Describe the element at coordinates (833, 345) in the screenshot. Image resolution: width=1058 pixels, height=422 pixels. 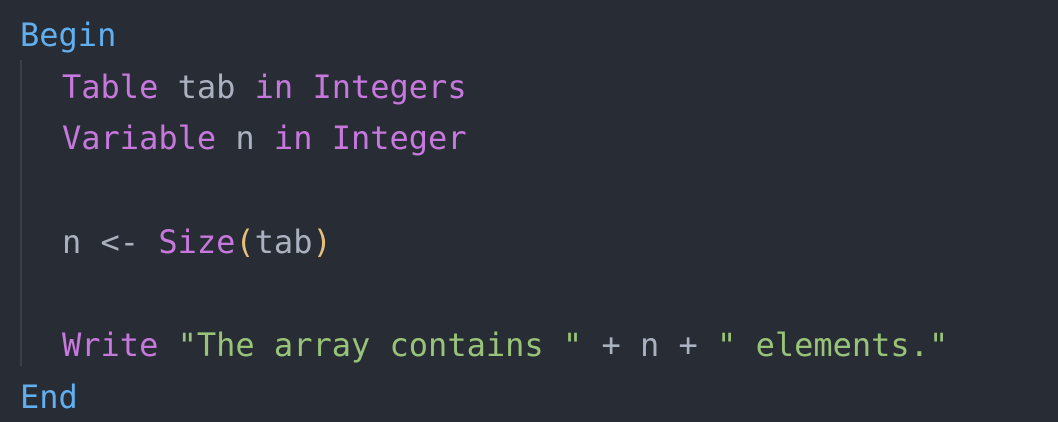
I see `string-literal: " elements."` at that location.